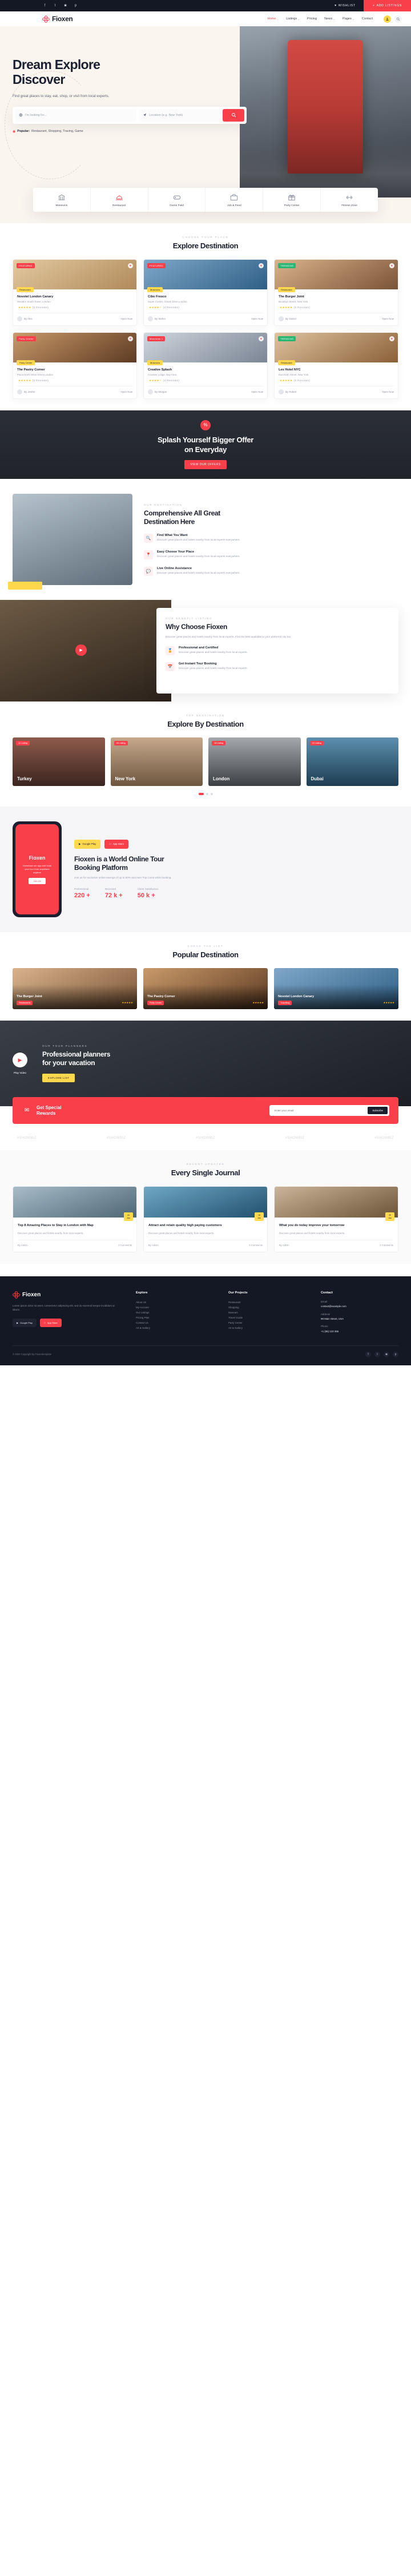  What do you see at coordinates (293, 19) in the screenshot?
I see `nav-item-listings: Listings ⌄` at bounding box center [293, 19].